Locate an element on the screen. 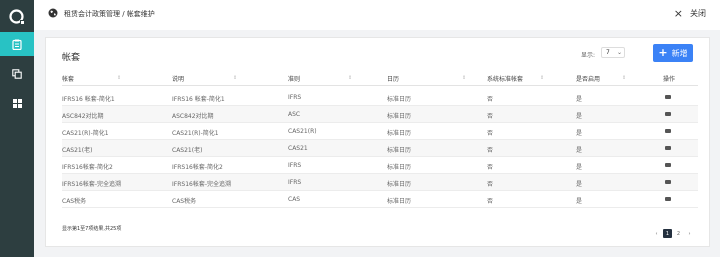 This screenshot has height=257, width=720. cell-description: CAS21(R)-简化1 is located at coordinates (195, 133).